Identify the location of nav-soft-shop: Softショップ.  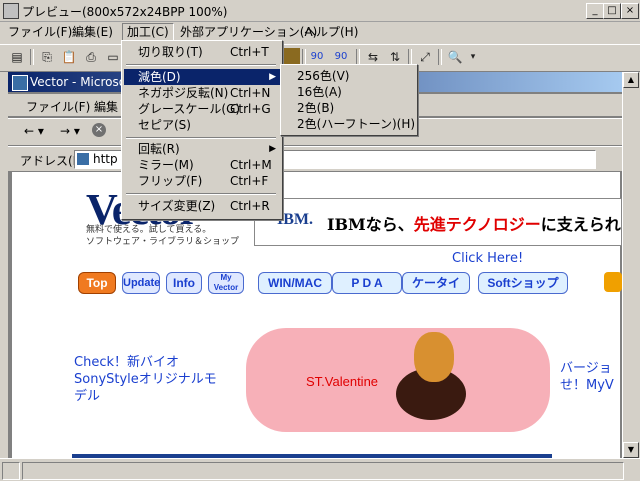
(523, 283).